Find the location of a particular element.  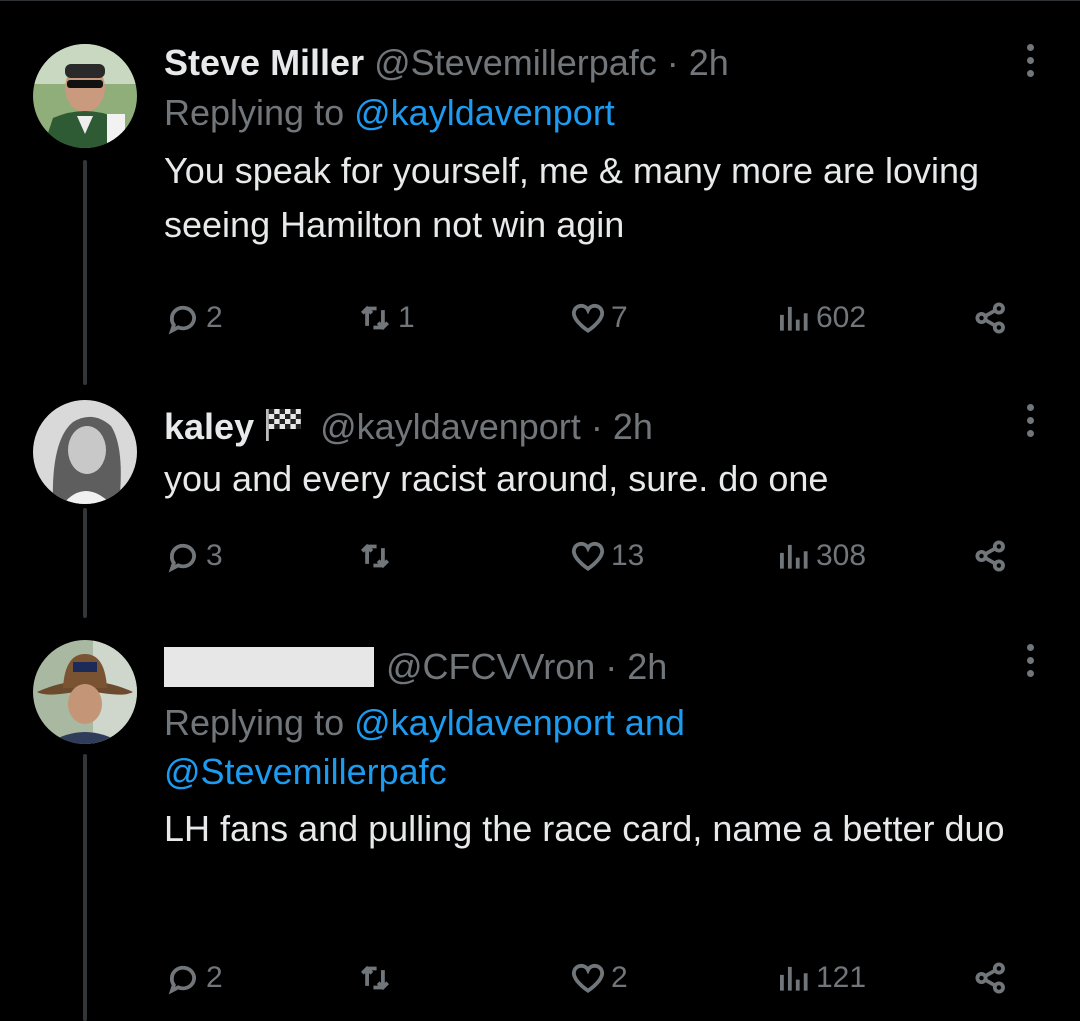

like-count: 13 is located at coordinates (628, 555).